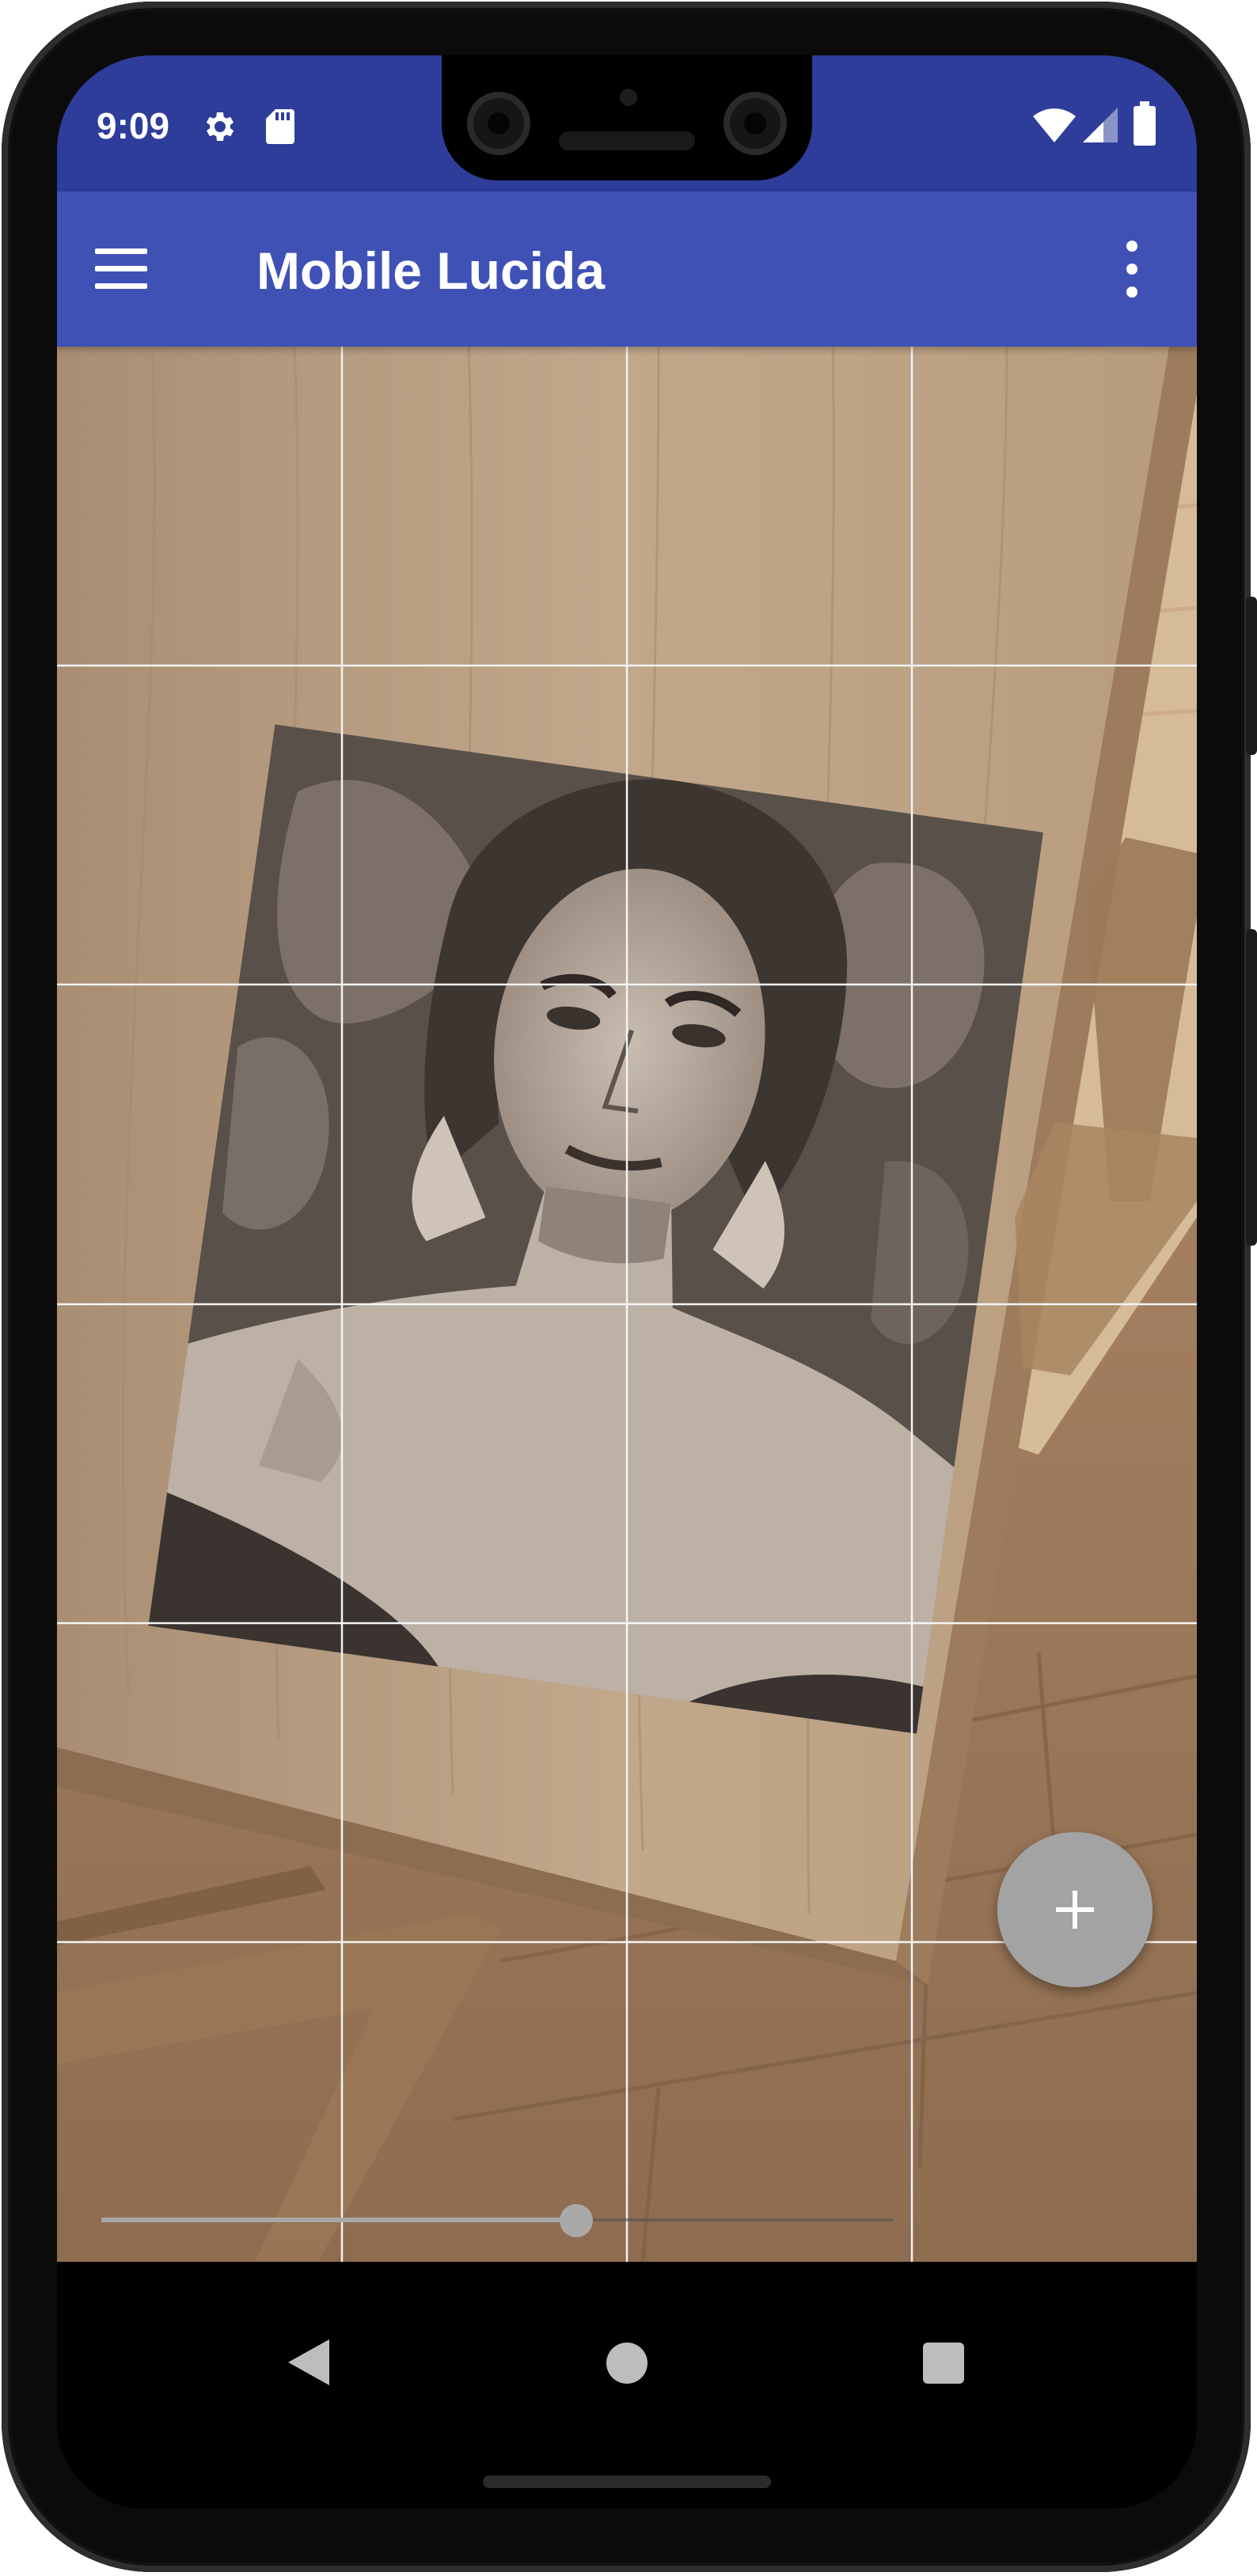 The height and width of the screenshot is (2576, 1257). Describe the element at coordinates (308, 2362) in the screenshot. I see `back-icon` at that location.